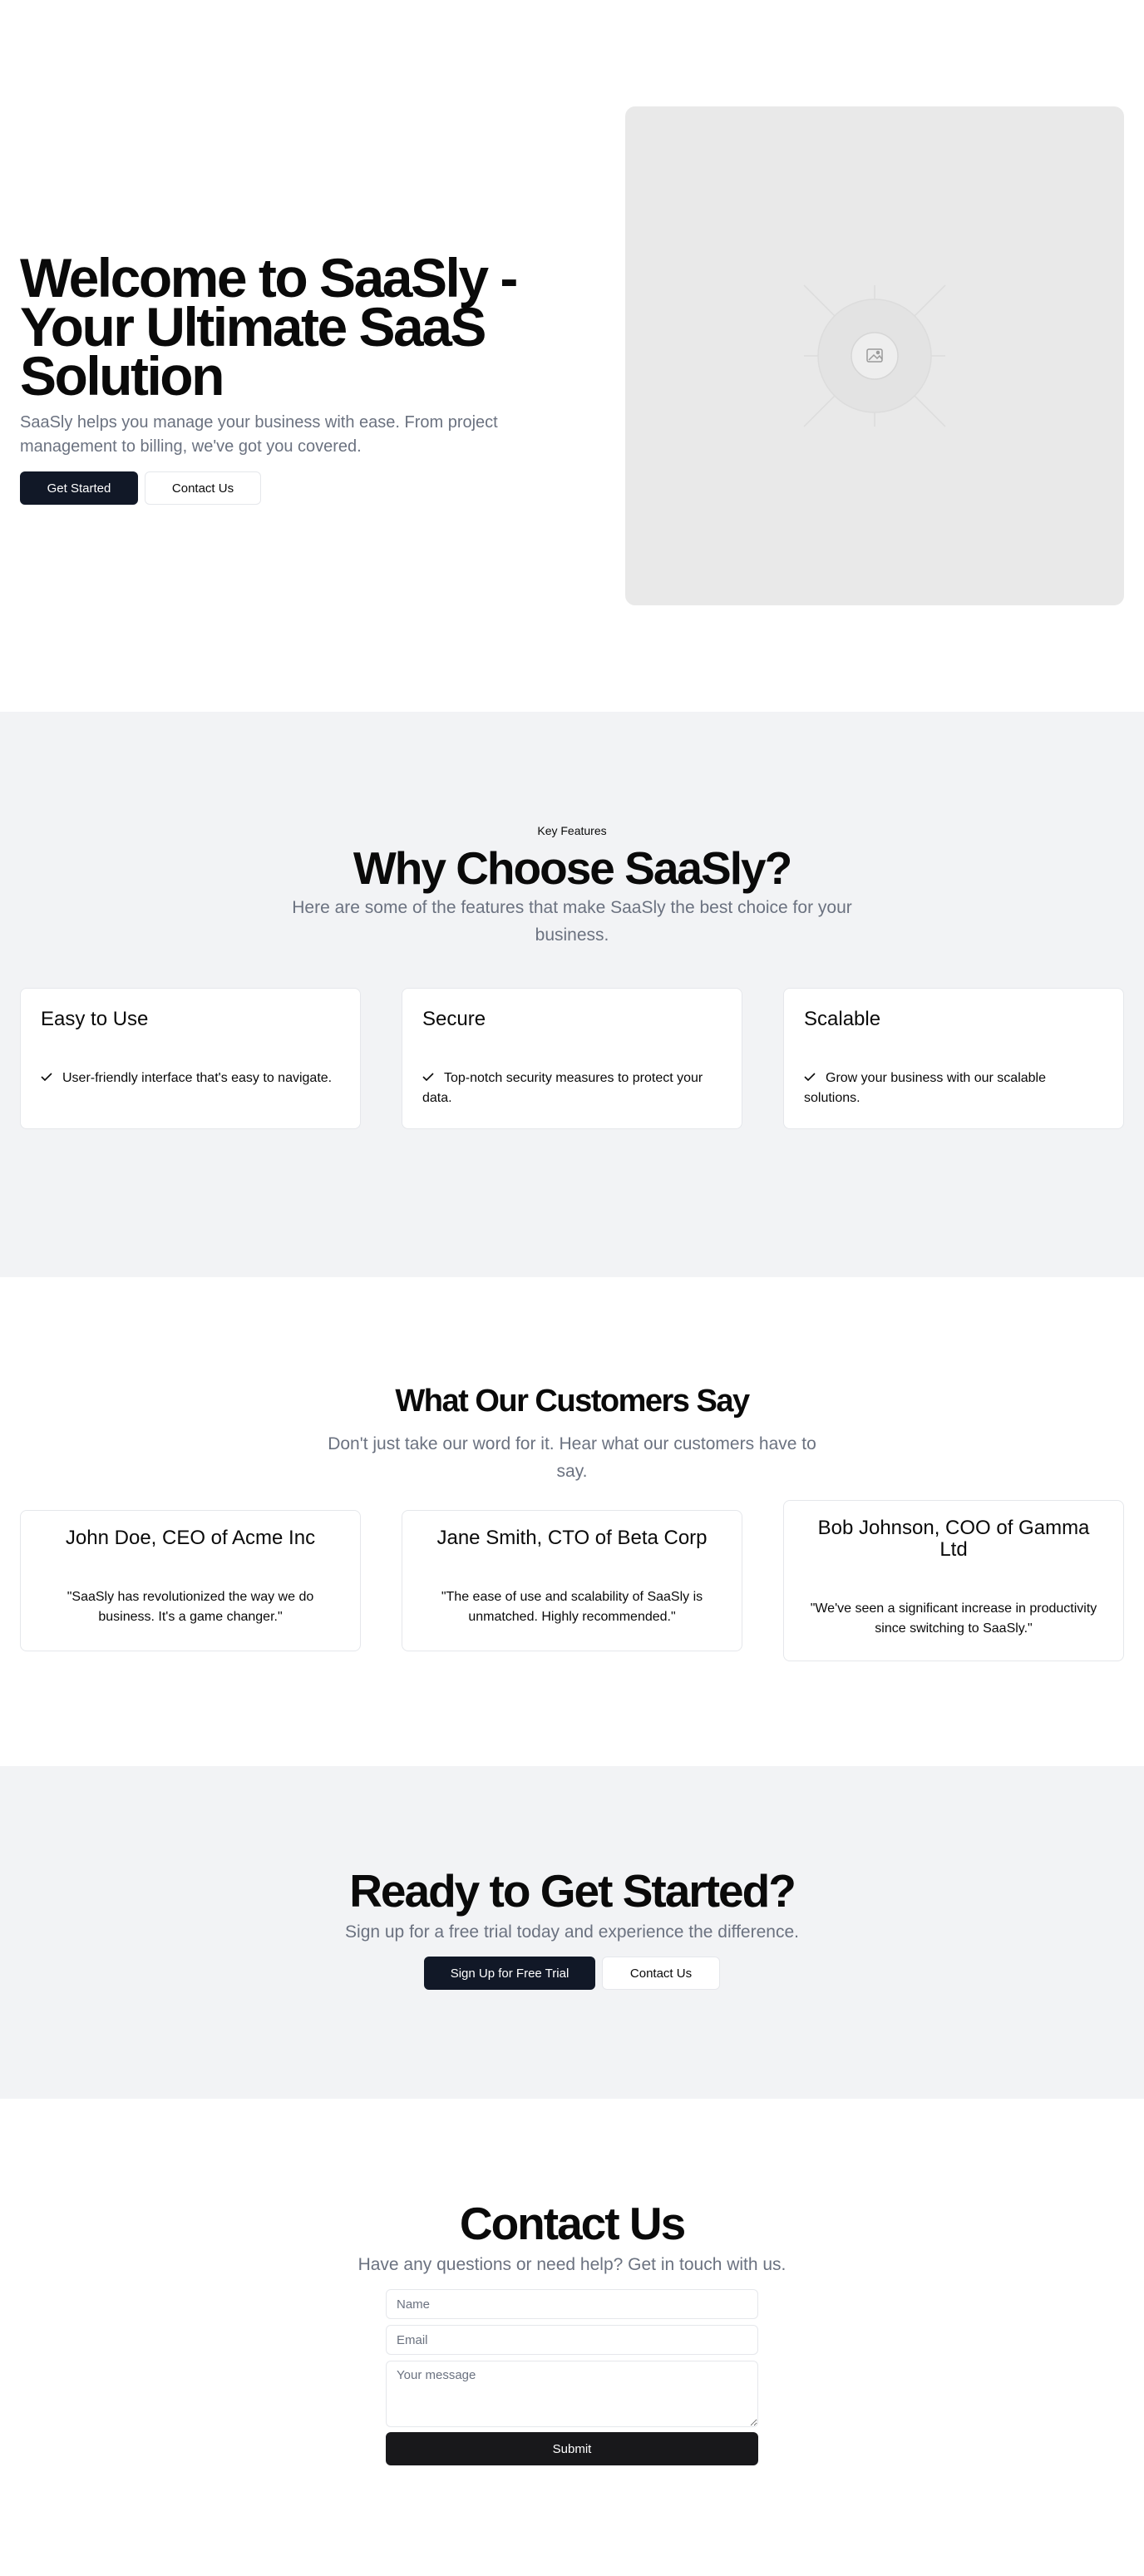 Image resolution: width=1144 pixels, height=2576 pixels. What do you see at coordinates (79, 488) in the screenshot?
I see `get-started-button: Get Started` at bounding box center [79, 488].